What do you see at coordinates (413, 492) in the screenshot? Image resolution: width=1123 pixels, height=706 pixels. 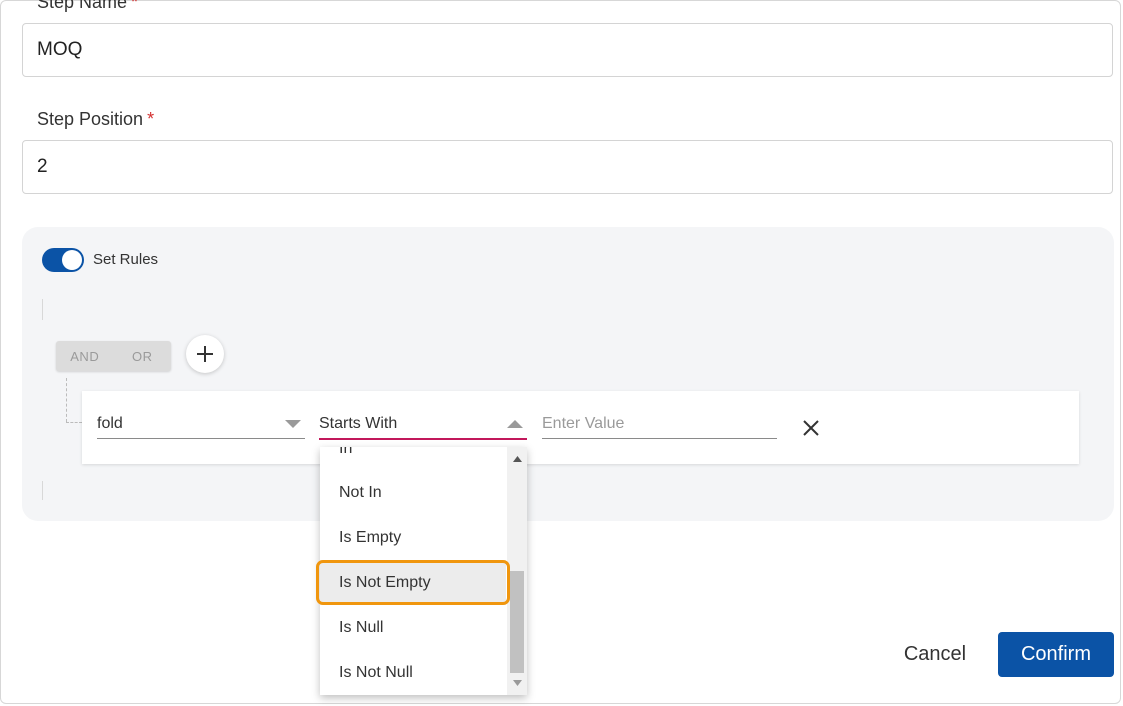 I see `option-not-in: Not In` at bounding box center [413, 492].